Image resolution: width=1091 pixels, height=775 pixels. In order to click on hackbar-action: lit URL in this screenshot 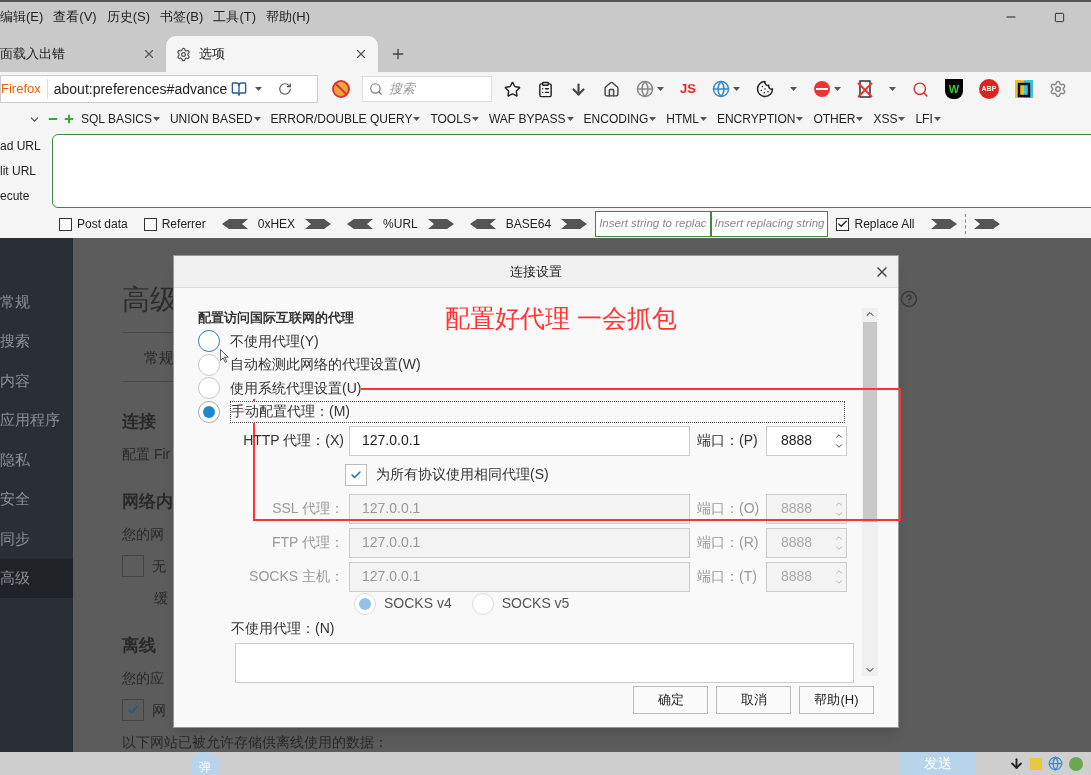, I will do `click(26, 171)`.